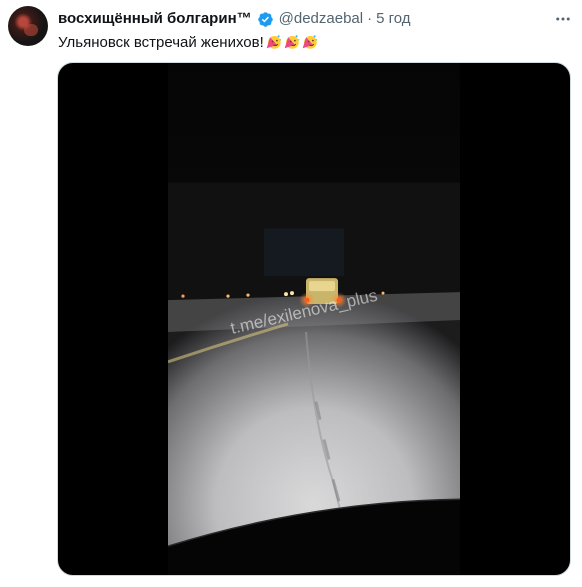 The height and width of the screenshot is (587, 582). I want to click on tweet-text: Ульяновск встречай женихов!, so click(188, 43).